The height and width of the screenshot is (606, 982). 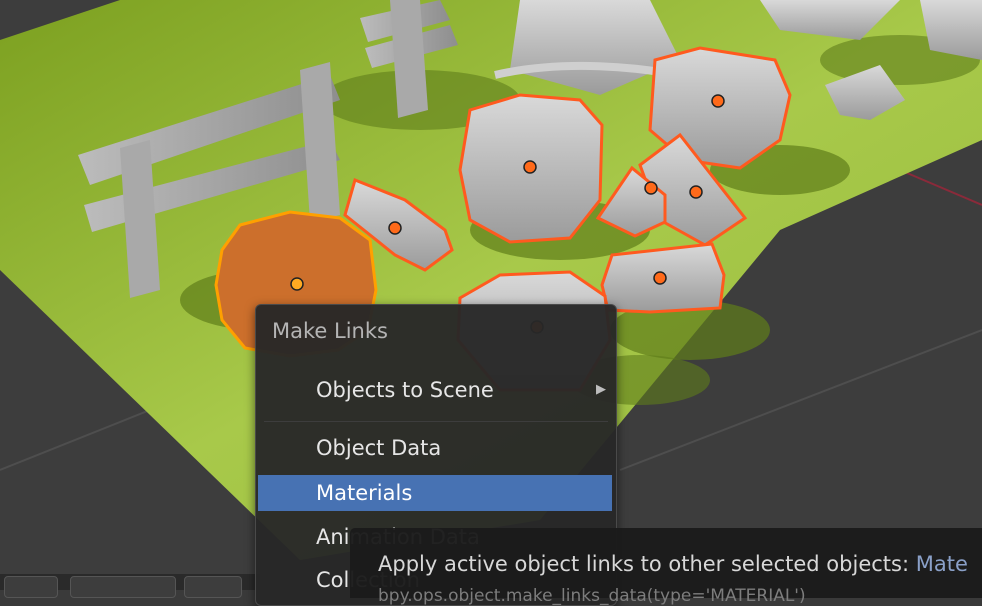 I want to click on menu-item-object-data: Object Data, so click(x=435, y=448).